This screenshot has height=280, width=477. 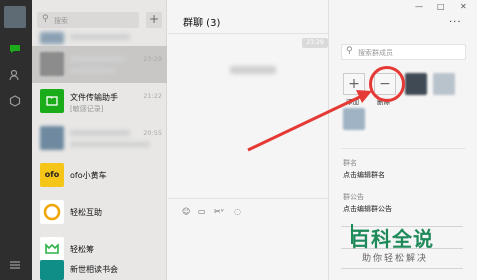 I want to click on start-chat-button: +, so click(x=154, y=20).